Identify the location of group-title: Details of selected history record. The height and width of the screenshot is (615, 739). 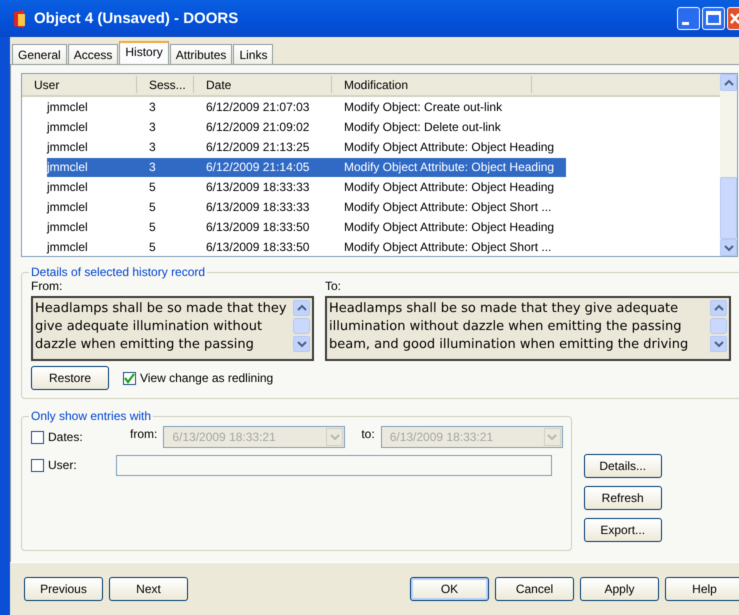
(118, 272).